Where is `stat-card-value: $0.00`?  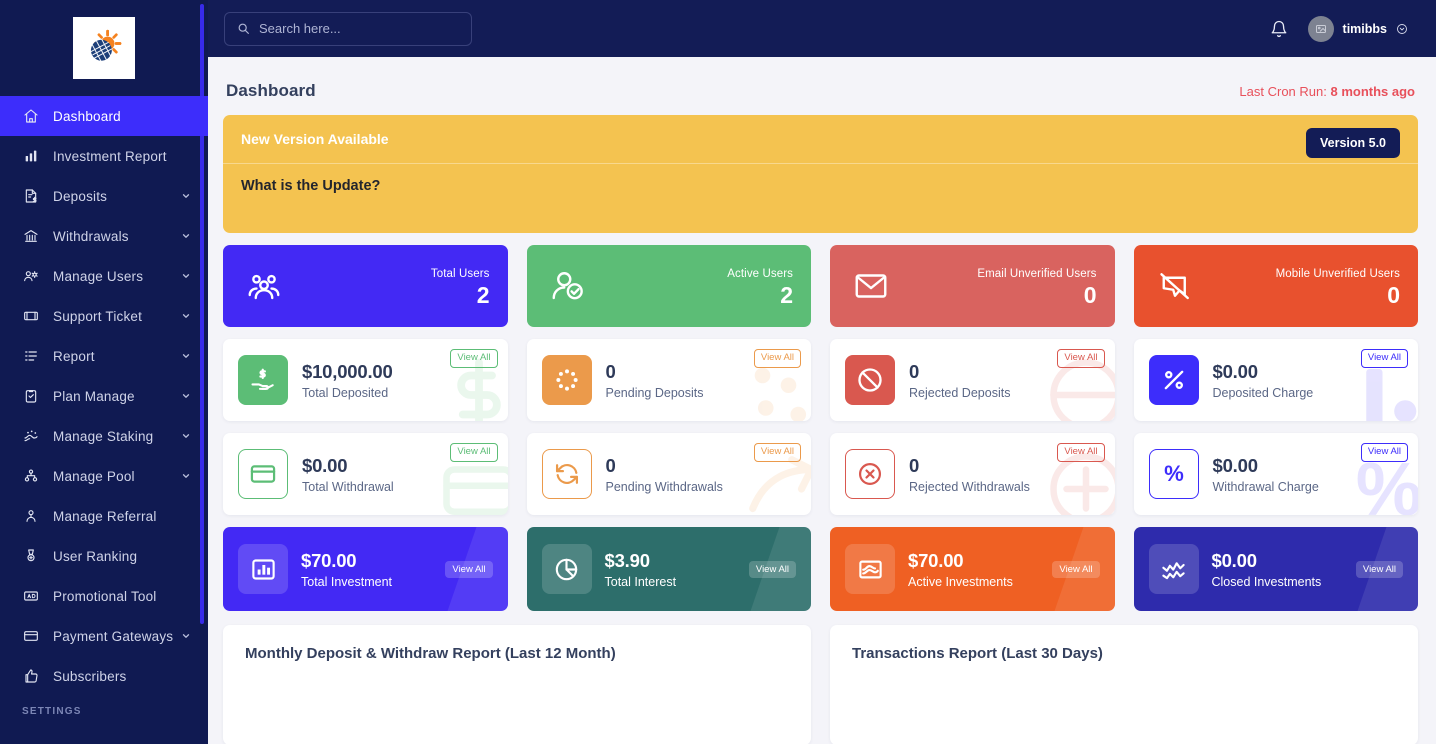 stat-card-value: $0.00 is located at coordinates (1235, 465).